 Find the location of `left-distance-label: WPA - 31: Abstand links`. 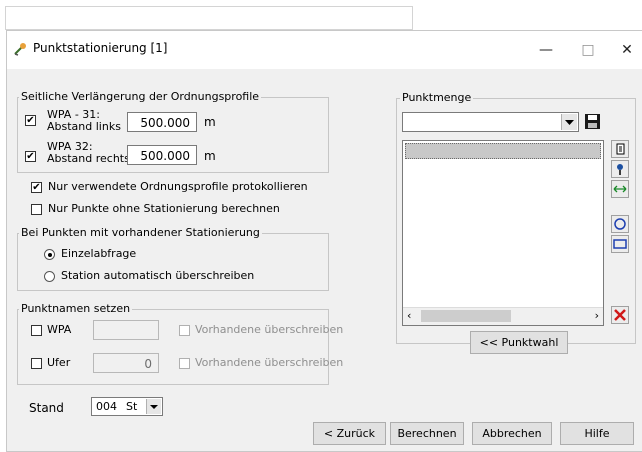

left-distance-label: WPA - 31: Abstand links is located at coordinates (84, 121).